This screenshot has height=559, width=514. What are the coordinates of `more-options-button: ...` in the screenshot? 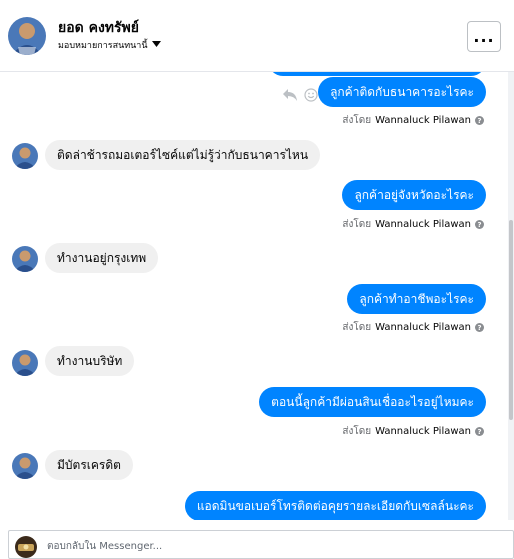 It's located at (484, 36).